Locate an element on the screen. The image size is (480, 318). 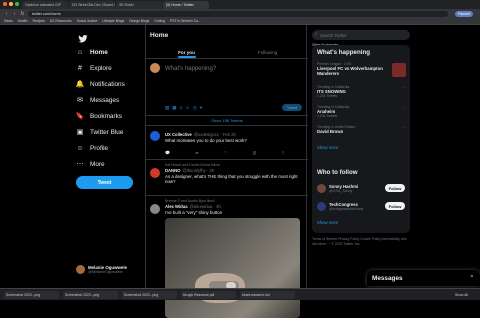
show-new-tweets: Show 158 Tweets is located at coordinates (227, 121).